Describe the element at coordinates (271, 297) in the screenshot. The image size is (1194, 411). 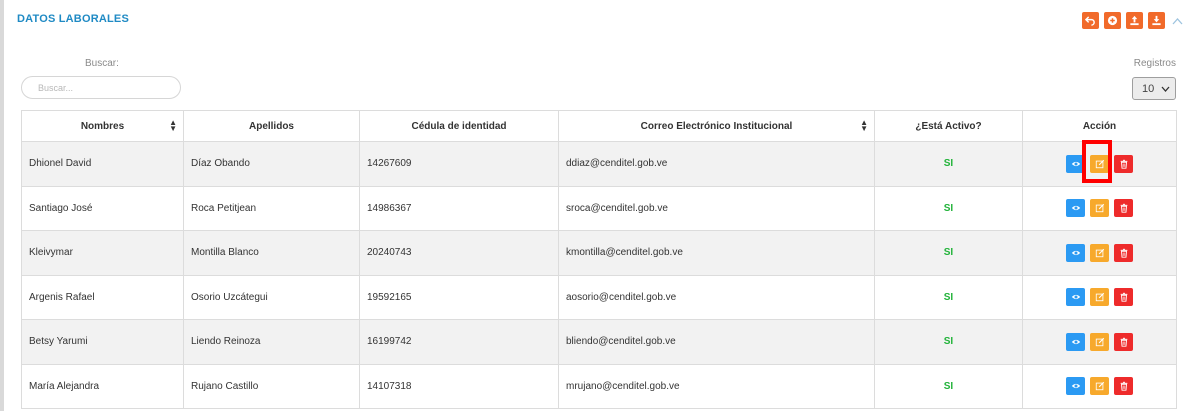
I see `cell-apellidos: Osorio Uzcátegui` at that location.